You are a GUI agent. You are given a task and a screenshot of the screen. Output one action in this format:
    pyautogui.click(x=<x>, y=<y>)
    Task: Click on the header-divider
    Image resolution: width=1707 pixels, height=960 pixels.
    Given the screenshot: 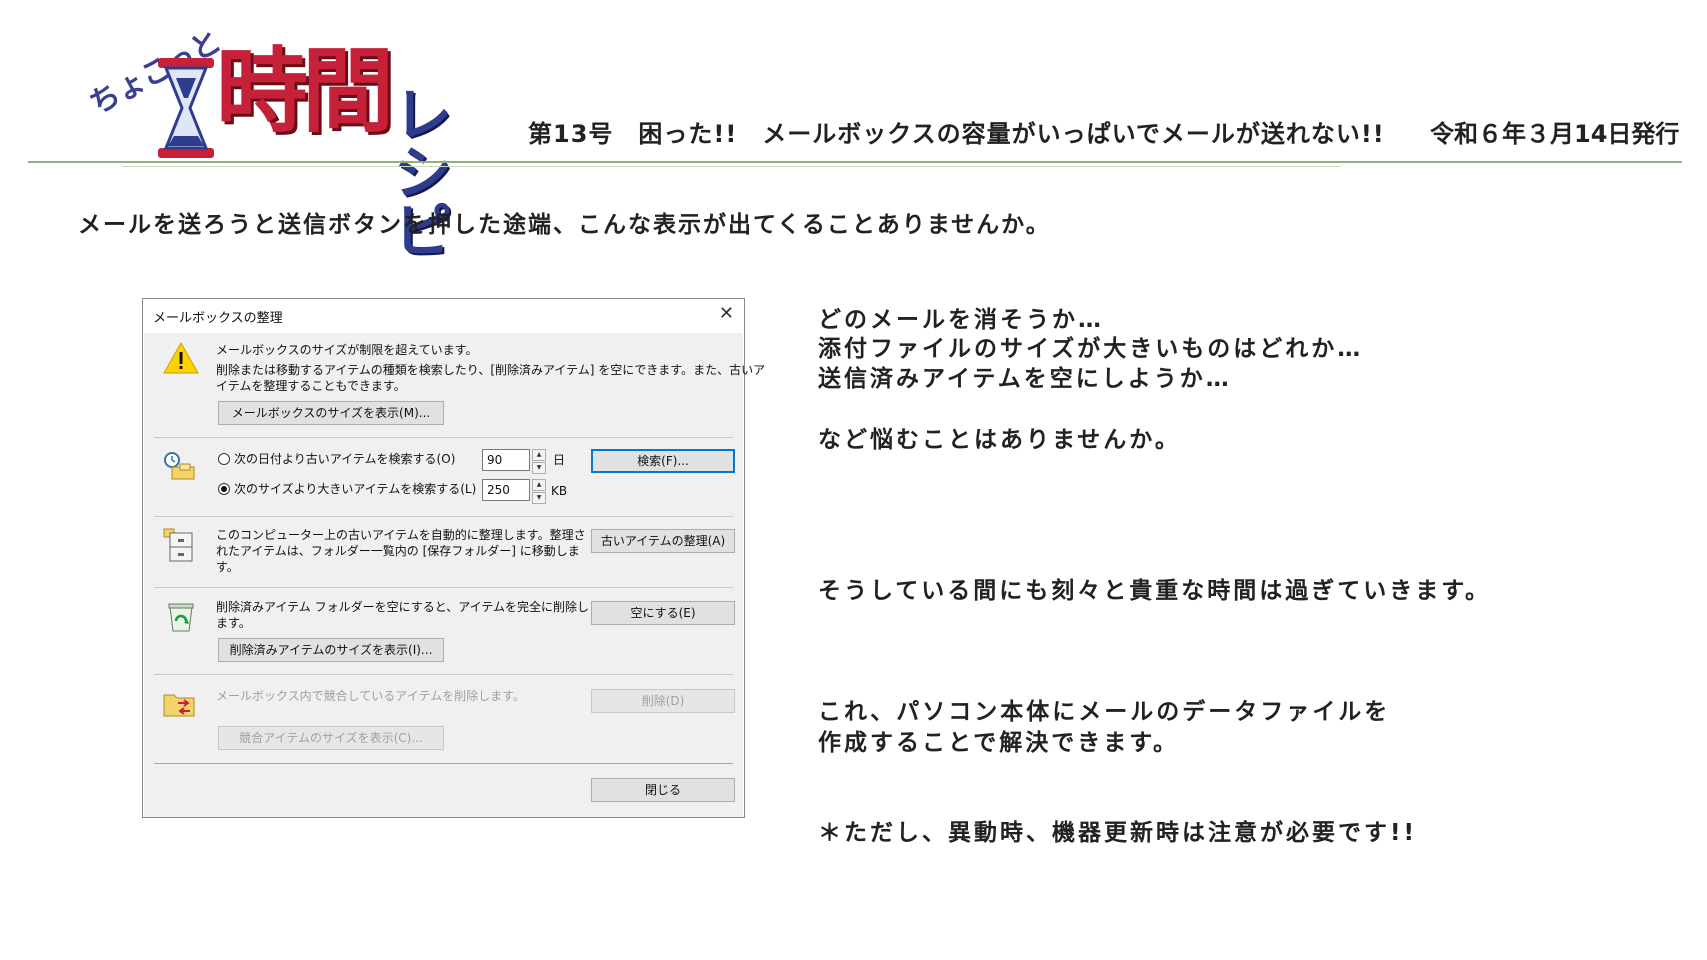 What is the action you would take?
    pyautogui.click(x=855, y=162)
    